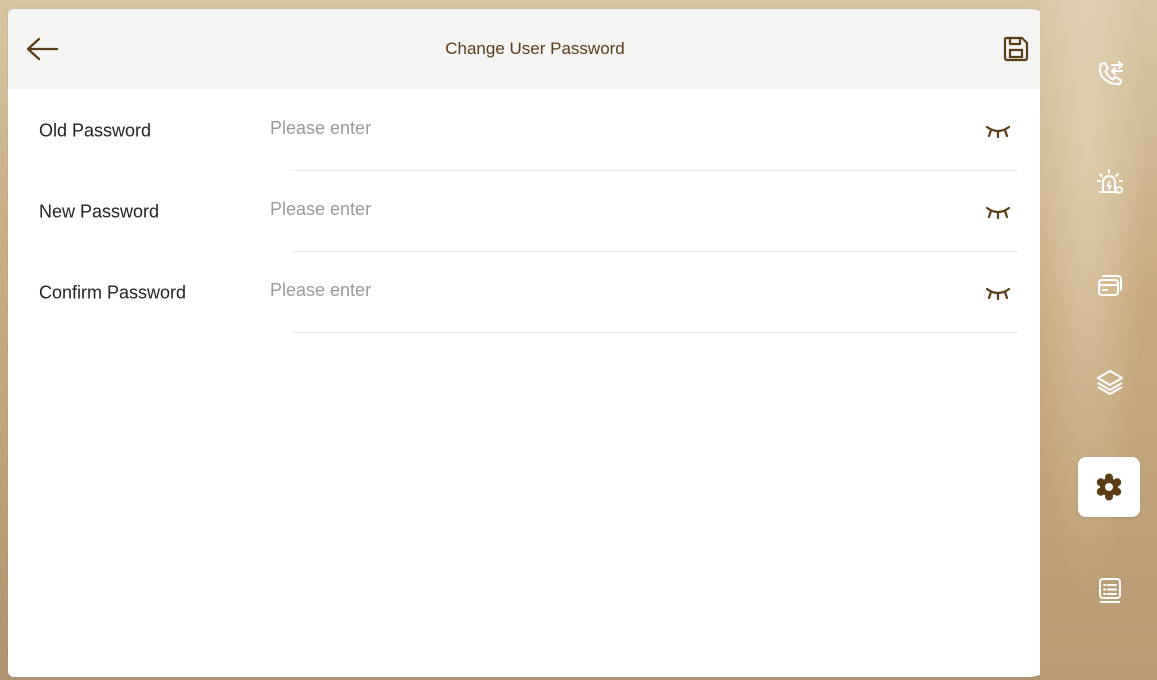  I want to click on old-password-input, so click(620, 128).